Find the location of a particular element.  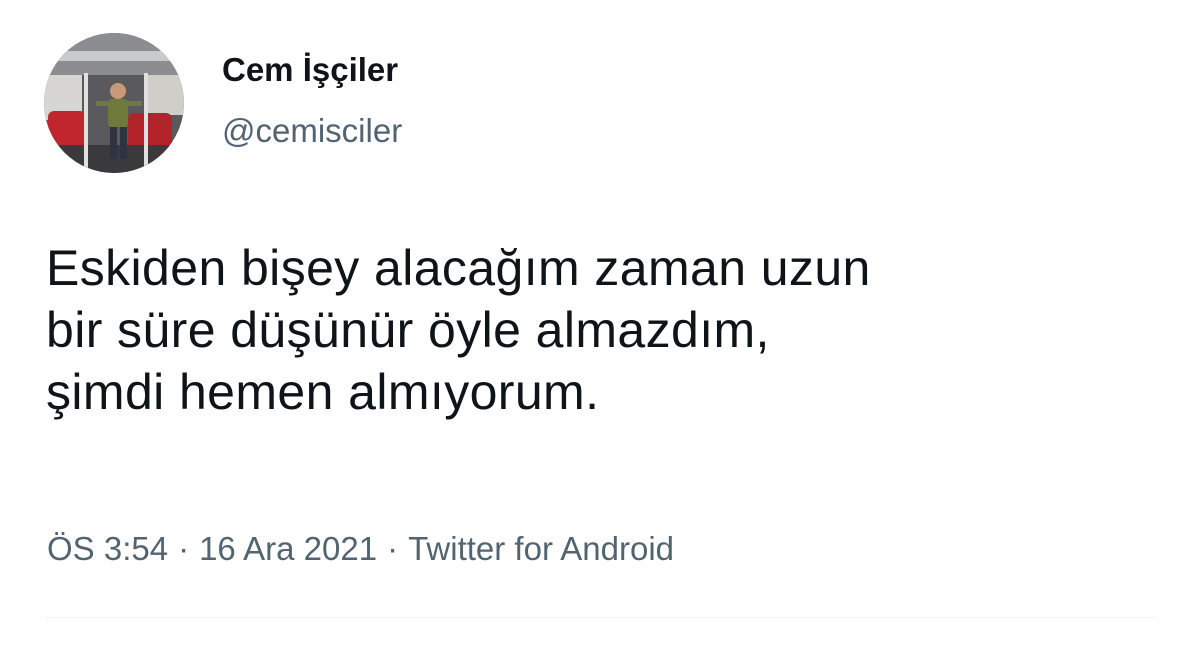

tweet-meta: ÖS 3:54 · 16 Ara 2021 · Twitter for Android is located at coordinates (360, 549).